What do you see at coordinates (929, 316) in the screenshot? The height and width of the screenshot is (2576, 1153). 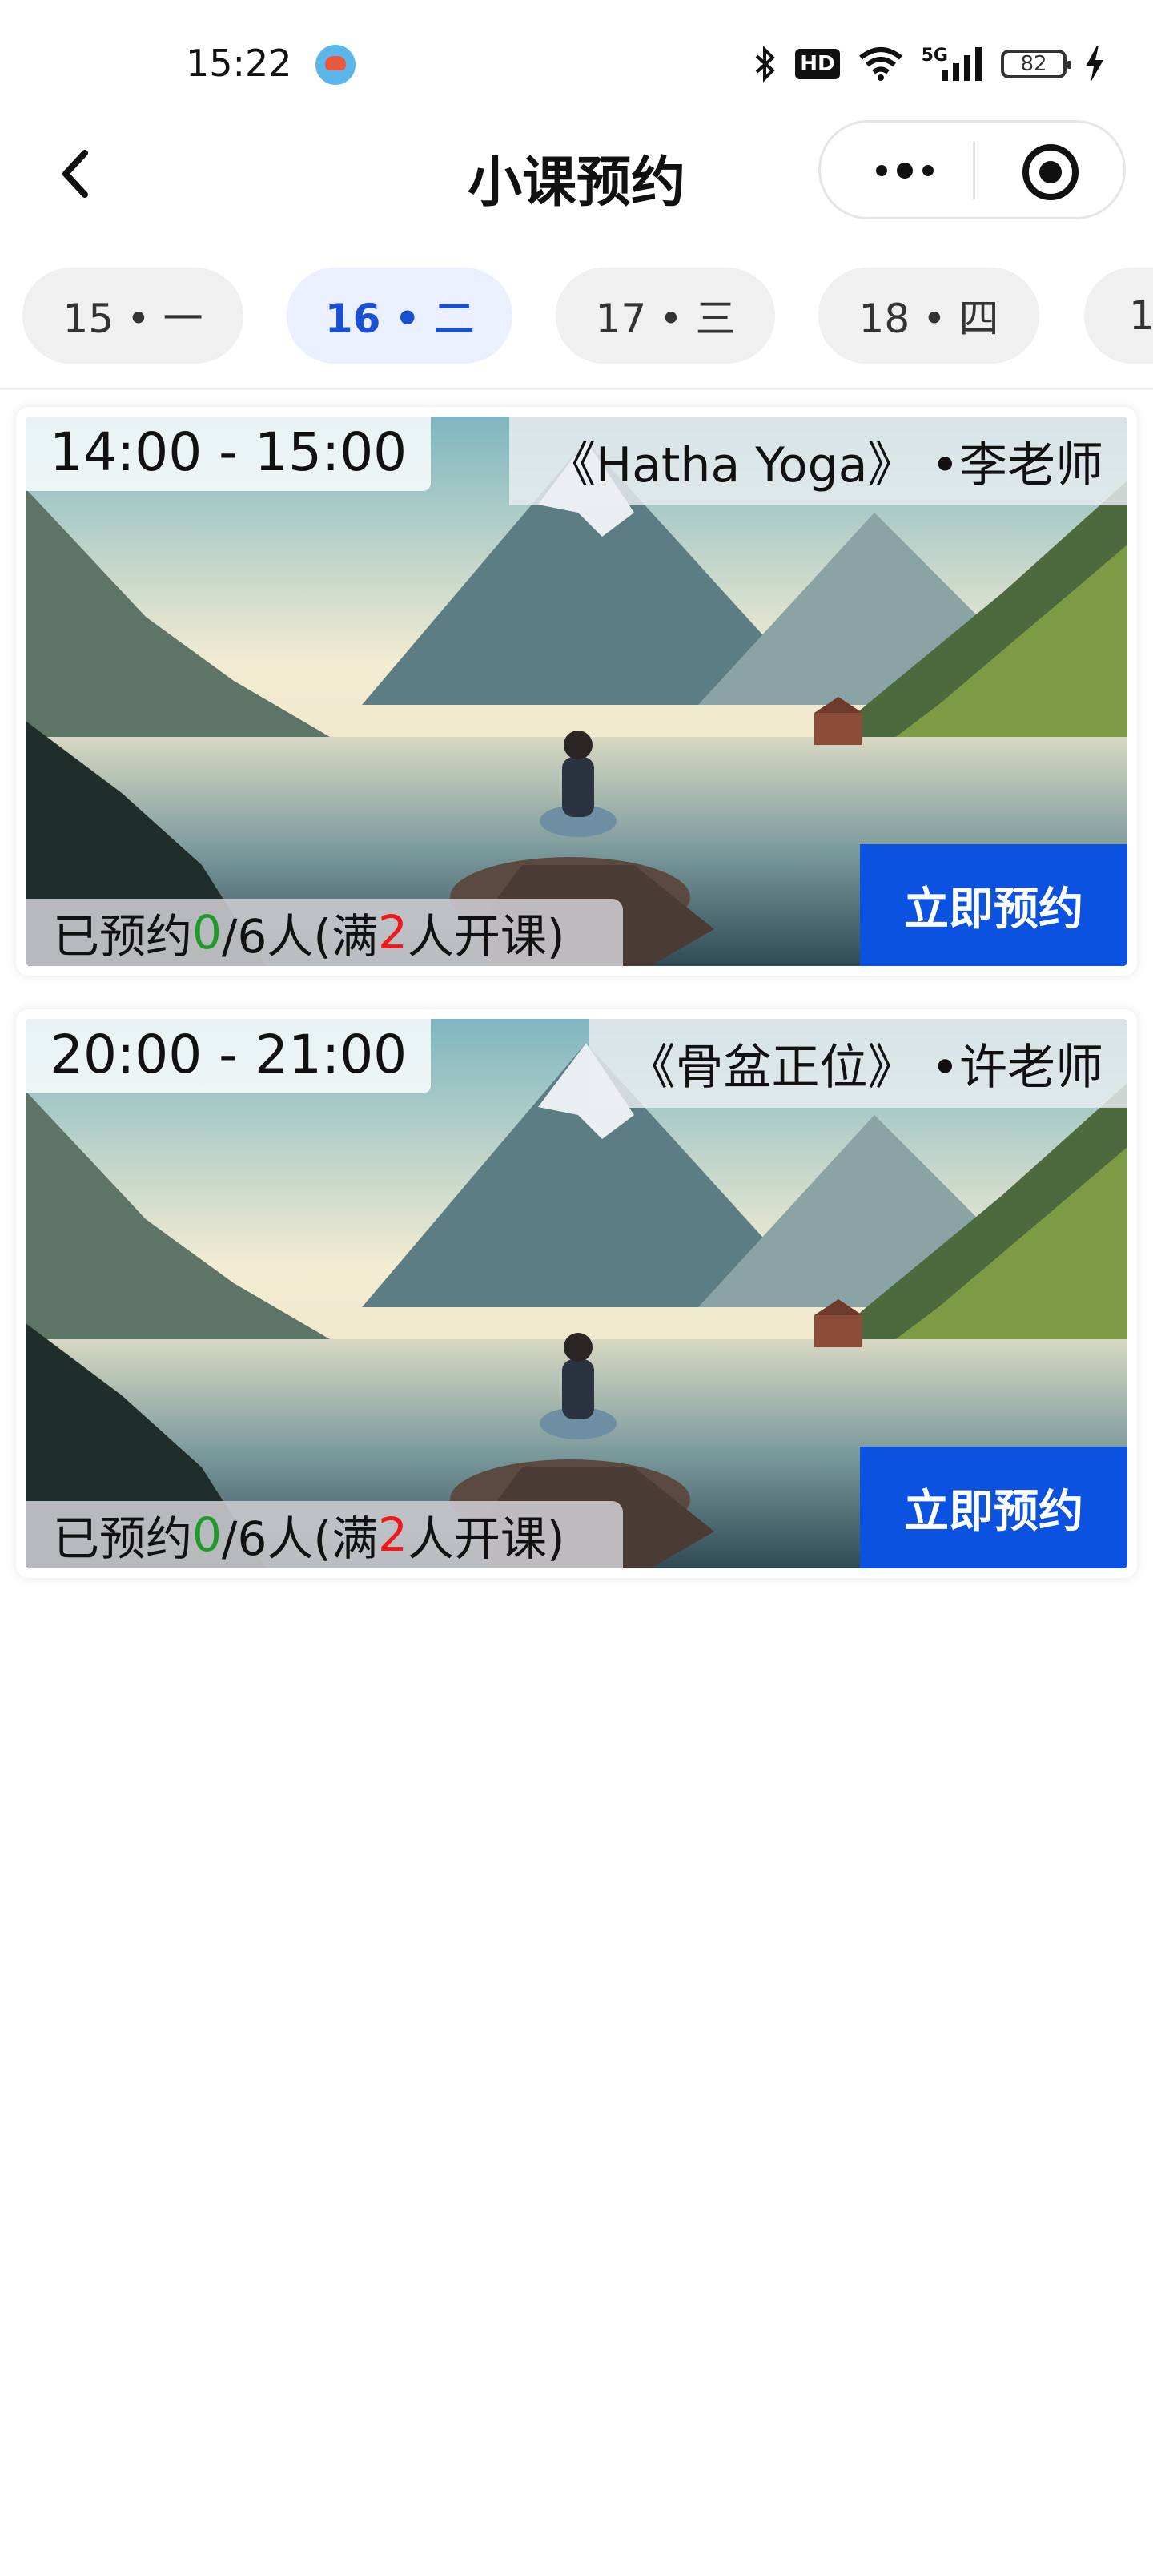 I see `date-tab-18: 18 • 四` at bounding box center [929, 316].